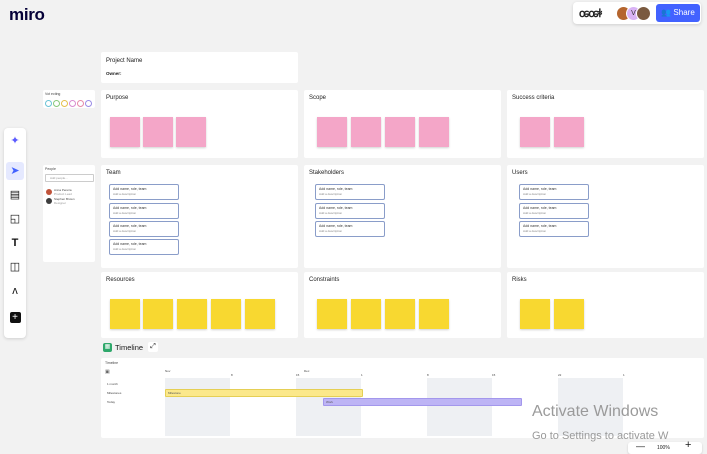 This screenshot has height=454, width=707. What do you see at coordinates (60, 203) in the screenshot?
I see `person-role: Designer` at bounding box center [60, 203].